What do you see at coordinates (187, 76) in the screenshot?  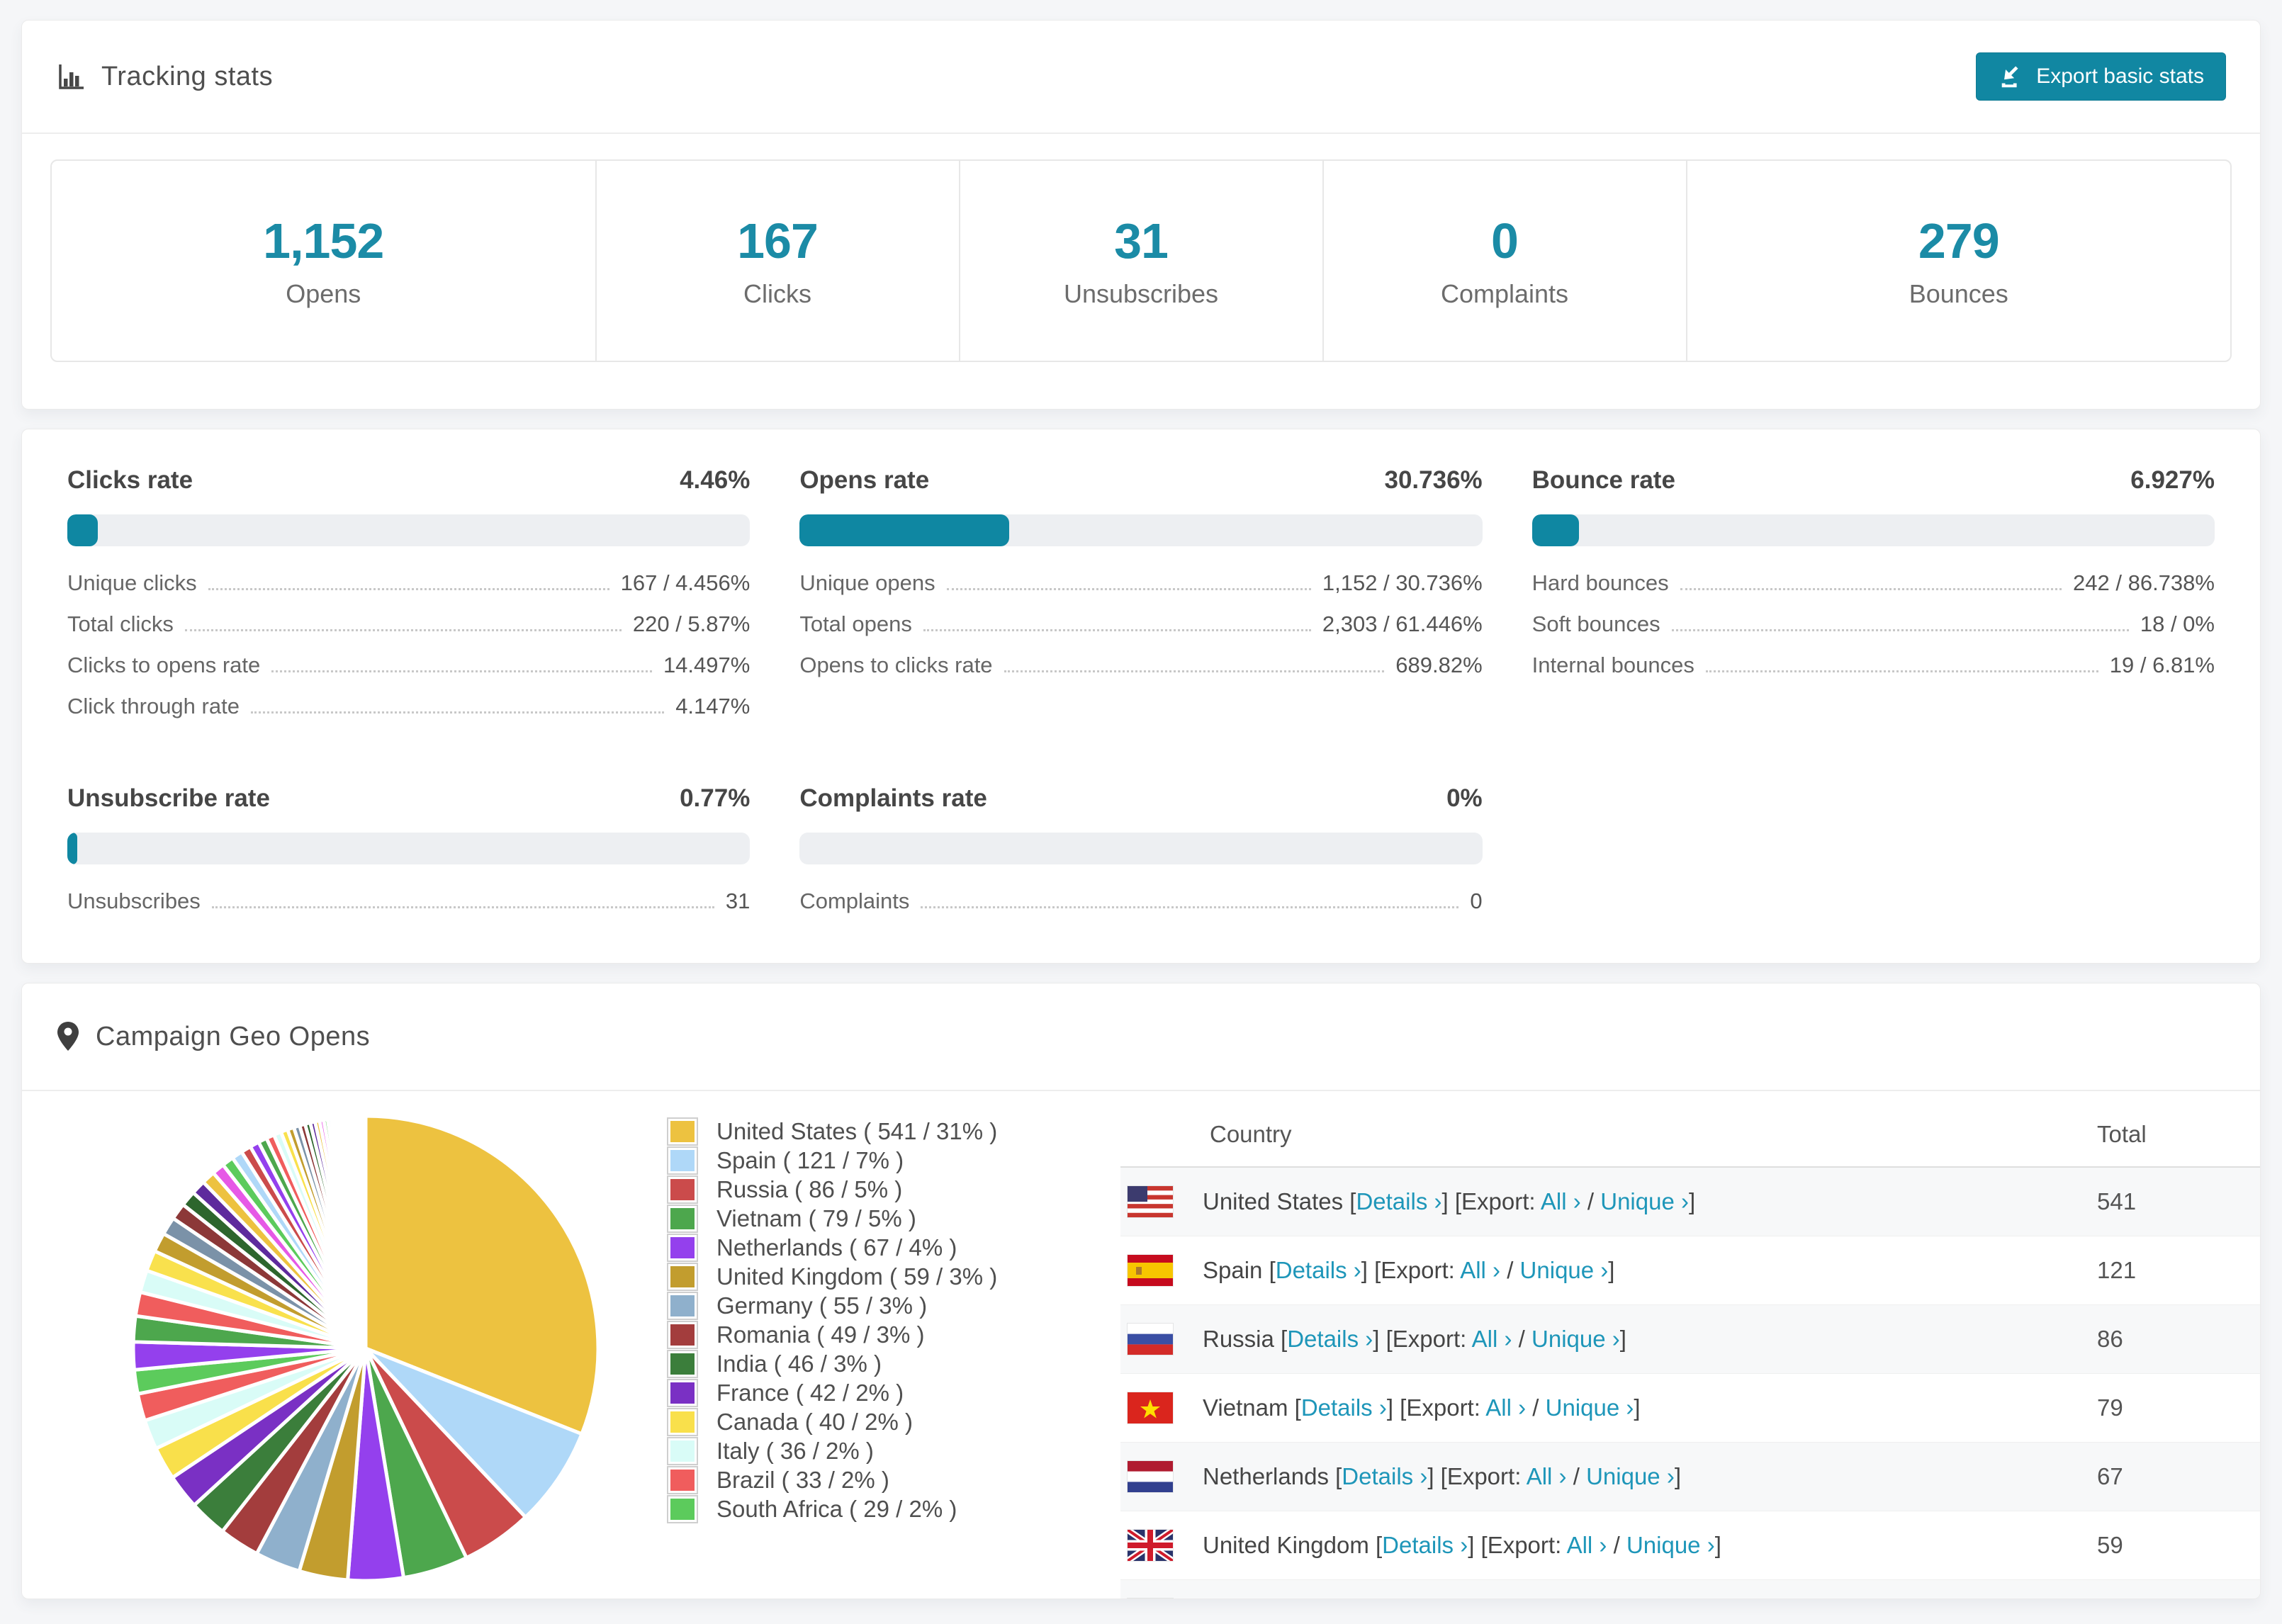 I see `page-title: Tracking stats` at bounding box center [187, 76].